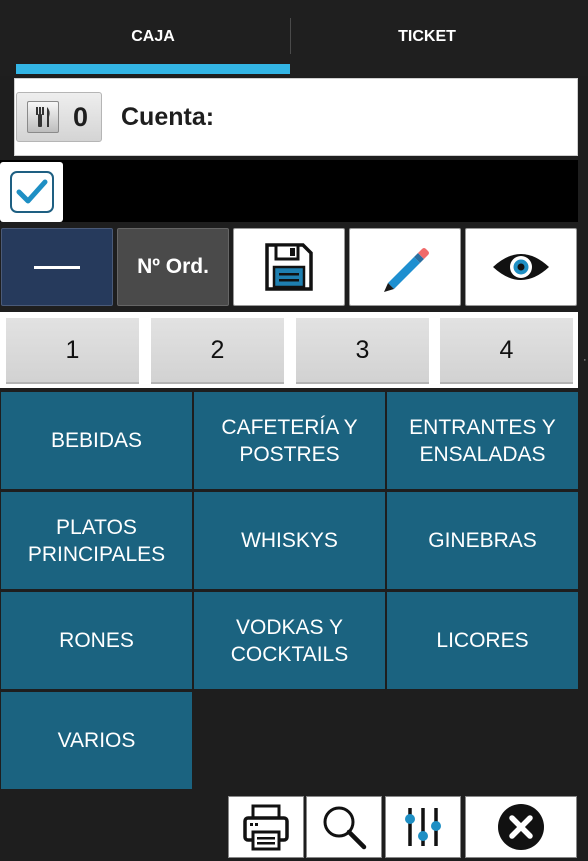 The height and width of the screenshot is (861, 588). I want to click on category-cafeteria-postres: CAFETERÍA Y POSTRES, so click(289, 440).